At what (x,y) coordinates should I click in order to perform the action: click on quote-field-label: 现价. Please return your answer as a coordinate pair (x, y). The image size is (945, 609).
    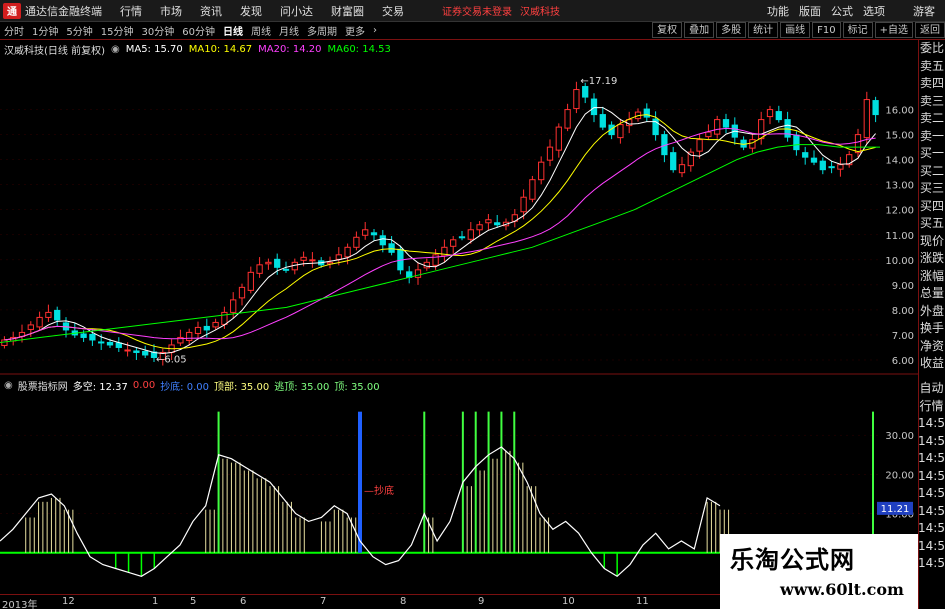
    Looking at the image, I should click on (931, 240).